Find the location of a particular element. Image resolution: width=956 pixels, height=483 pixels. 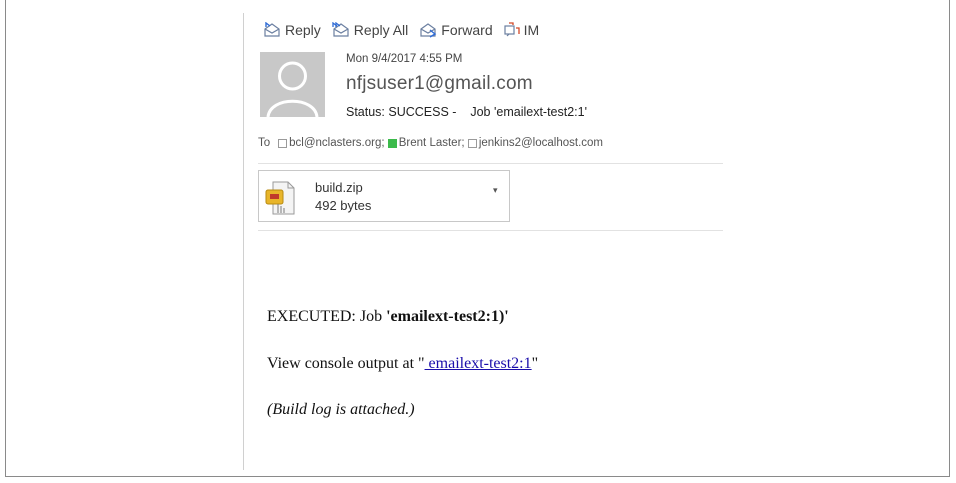

reply-all-icon is located at coordinates (340, 29).